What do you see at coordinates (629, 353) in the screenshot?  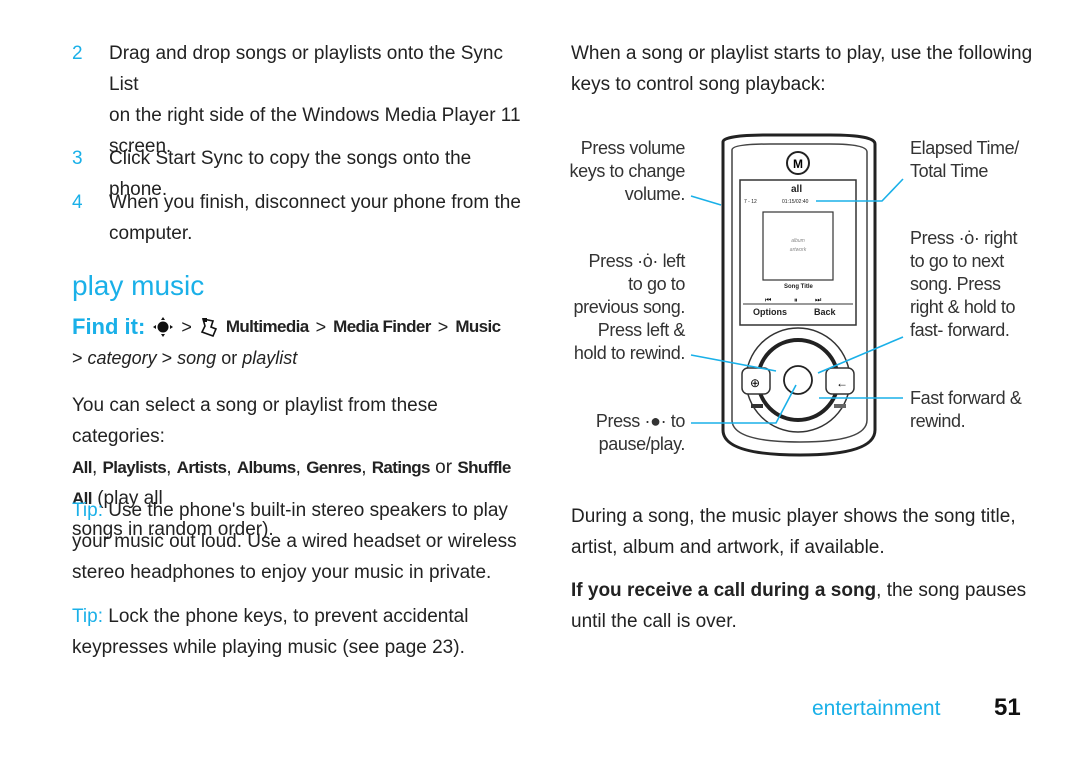 I see `text-line: hold to rewind.` at bounding box center [629, 353].